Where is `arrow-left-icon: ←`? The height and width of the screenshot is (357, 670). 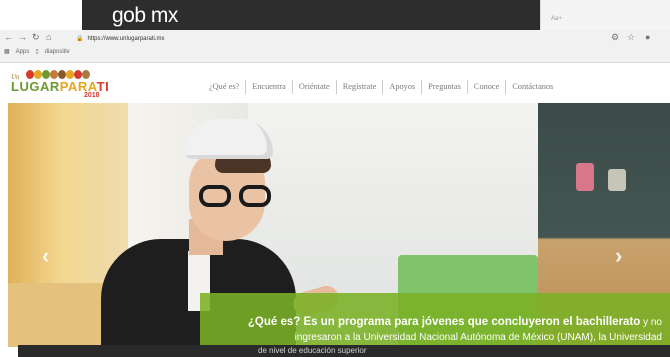 arrow-left-icon: ← is located at coordinates (8, 37).